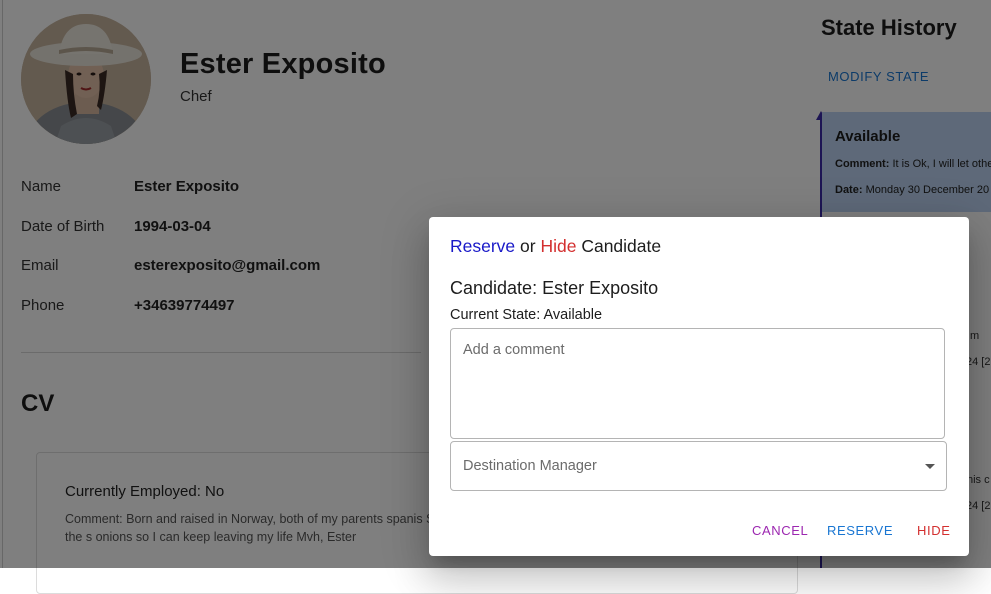 The height and width of the screenshot is (594, 991). I want to click on destination-manager-select: Destination Manager, so click(698, 466).